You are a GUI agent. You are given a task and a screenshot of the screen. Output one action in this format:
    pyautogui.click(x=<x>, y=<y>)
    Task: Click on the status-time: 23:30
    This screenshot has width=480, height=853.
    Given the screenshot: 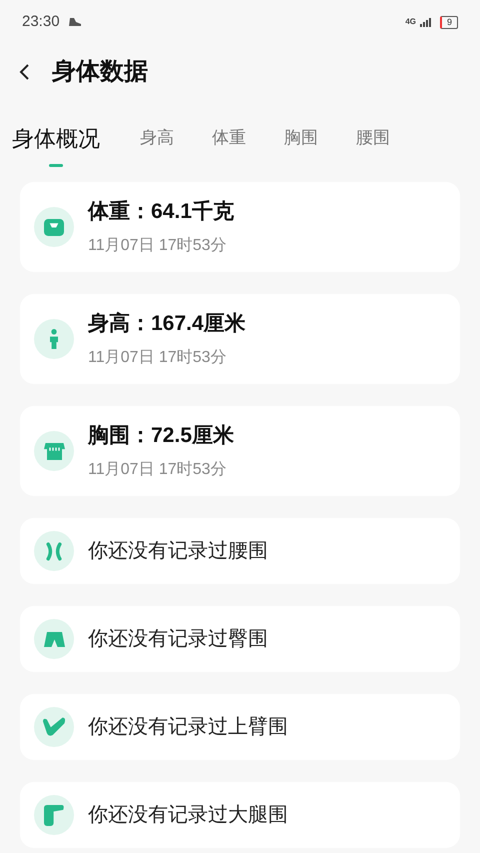 What is the action you would take?
    pyautogui.click(x=41, y=22)
    